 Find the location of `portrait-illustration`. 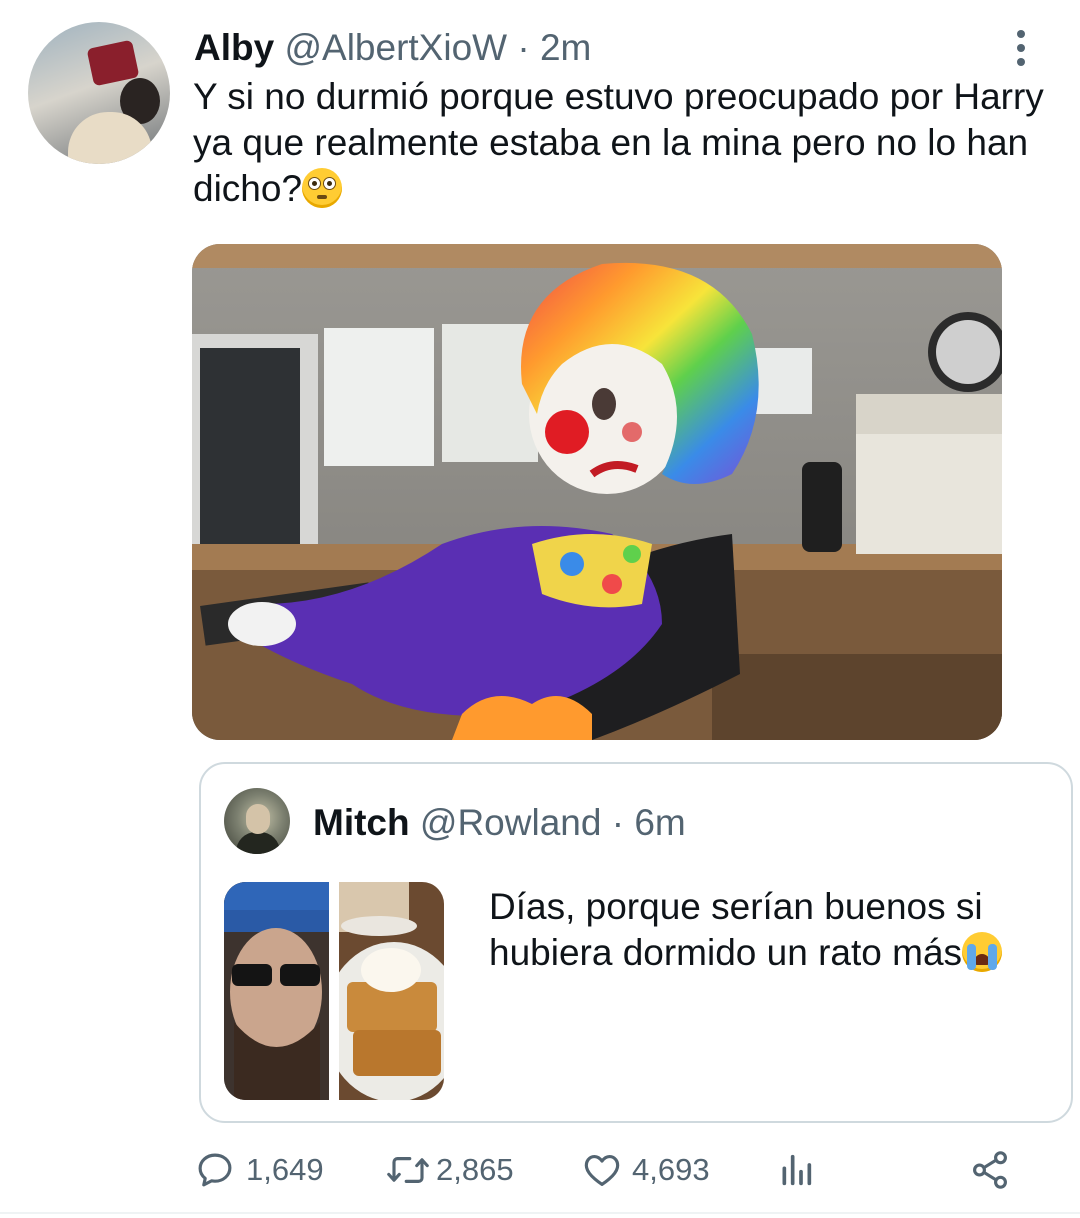

portrait-illustration is located at coordinates (276, 991).